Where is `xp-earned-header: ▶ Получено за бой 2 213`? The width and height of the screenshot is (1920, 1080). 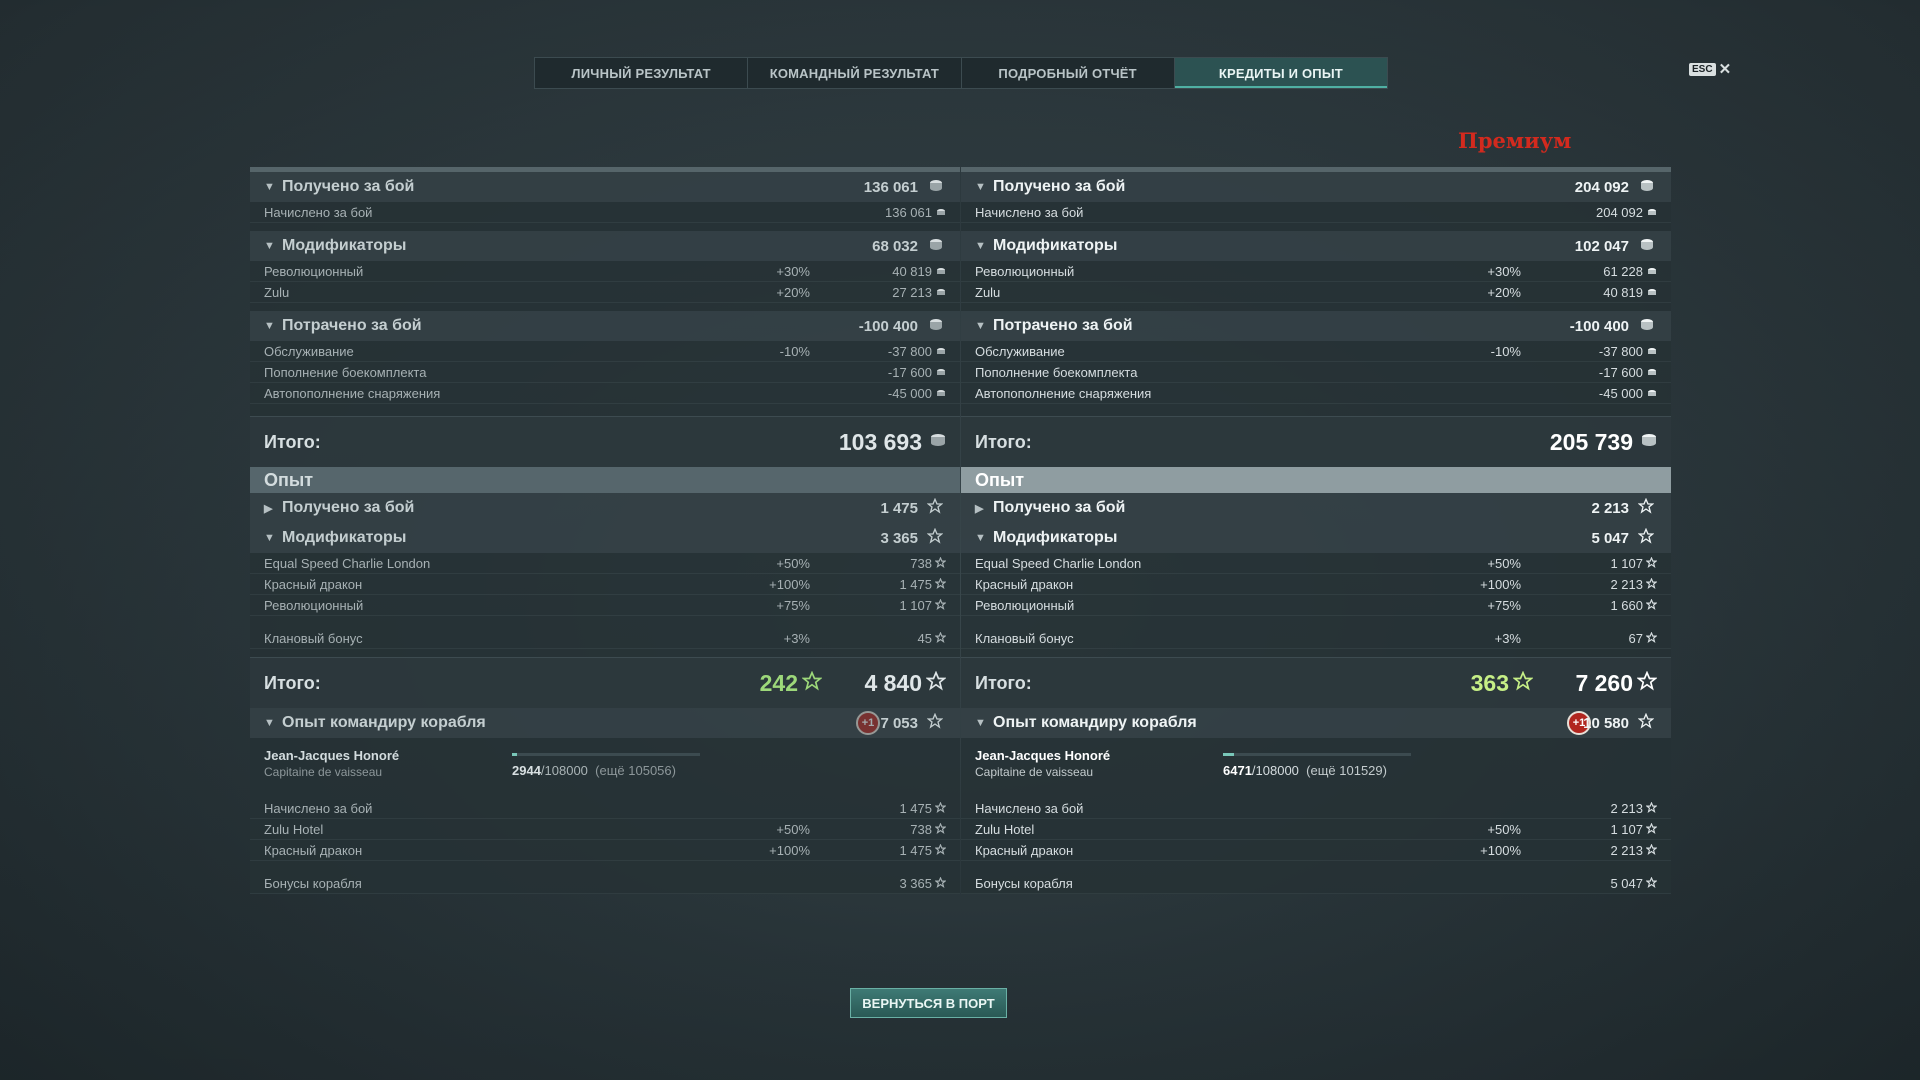
xp-earned-header: ▶ Получено за бой 2 213 is located at coordinates (1316, 508).